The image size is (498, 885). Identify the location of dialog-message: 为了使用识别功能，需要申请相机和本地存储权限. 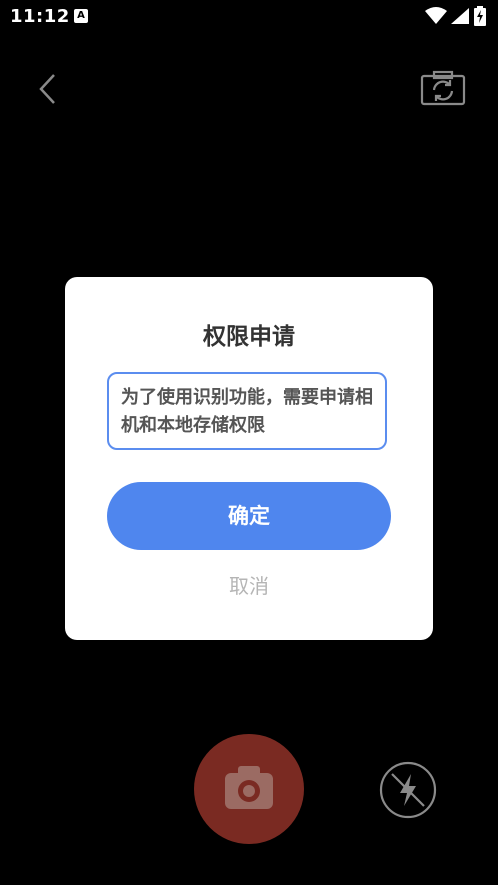
(247, 411).